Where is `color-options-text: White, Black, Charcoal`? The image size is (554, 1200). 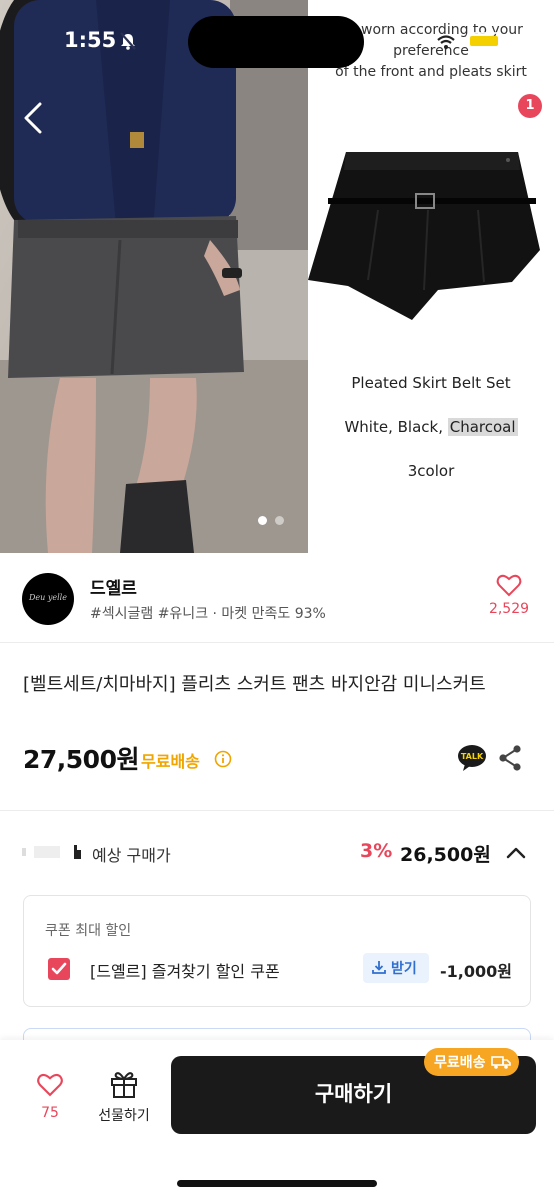 color-options-text: White, Black, Charcoal is located at coordinates (431, 427).